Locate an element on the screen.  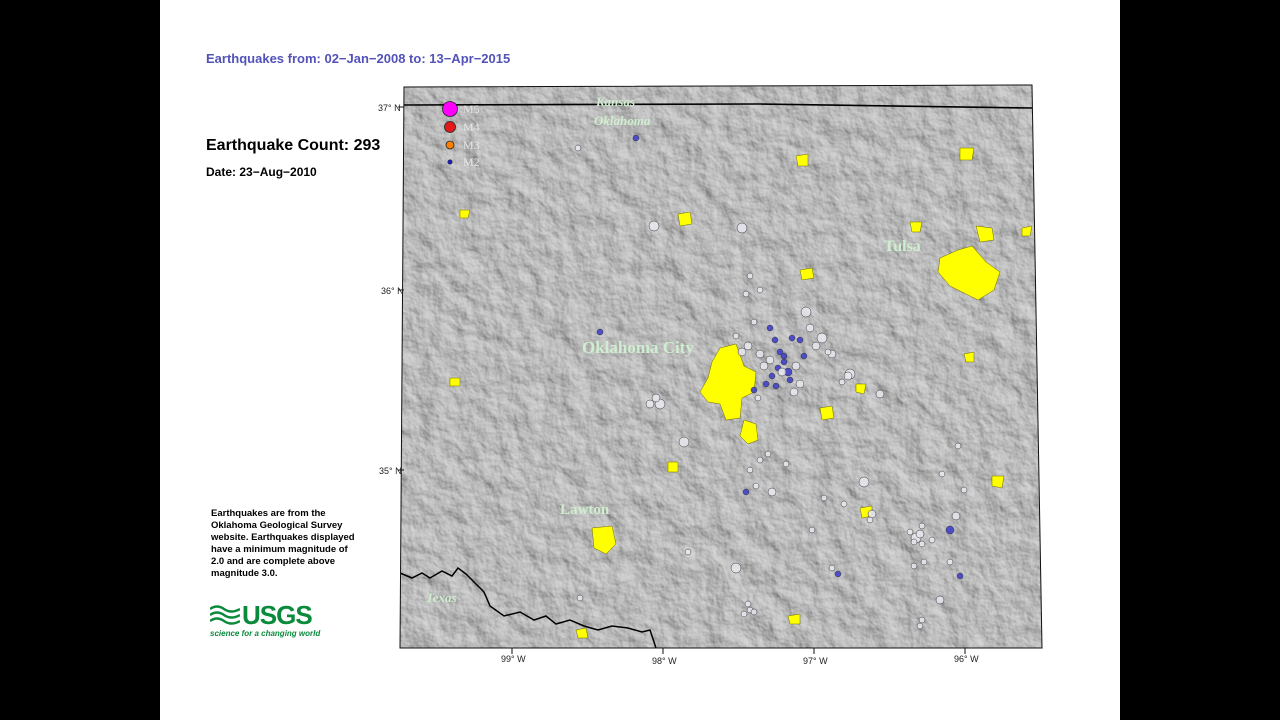
legend-m2-label: M2 is located at coordinates (471, 162).